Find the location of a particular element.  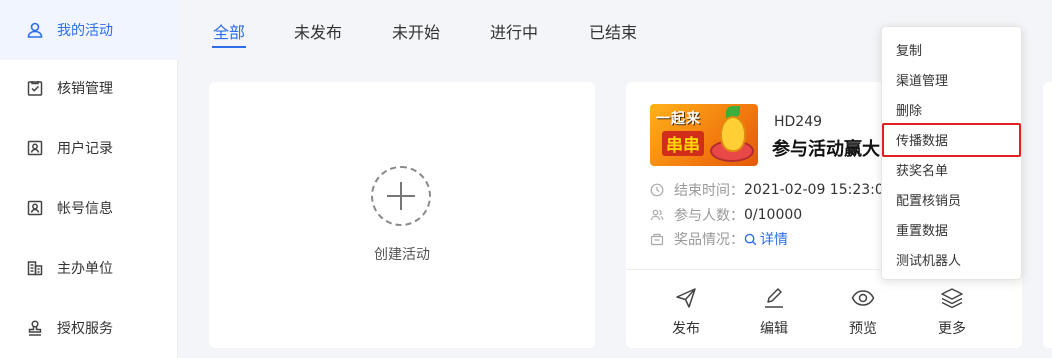

prize-row: 奖品情况： 详情 is located at coordinates (719, 239).